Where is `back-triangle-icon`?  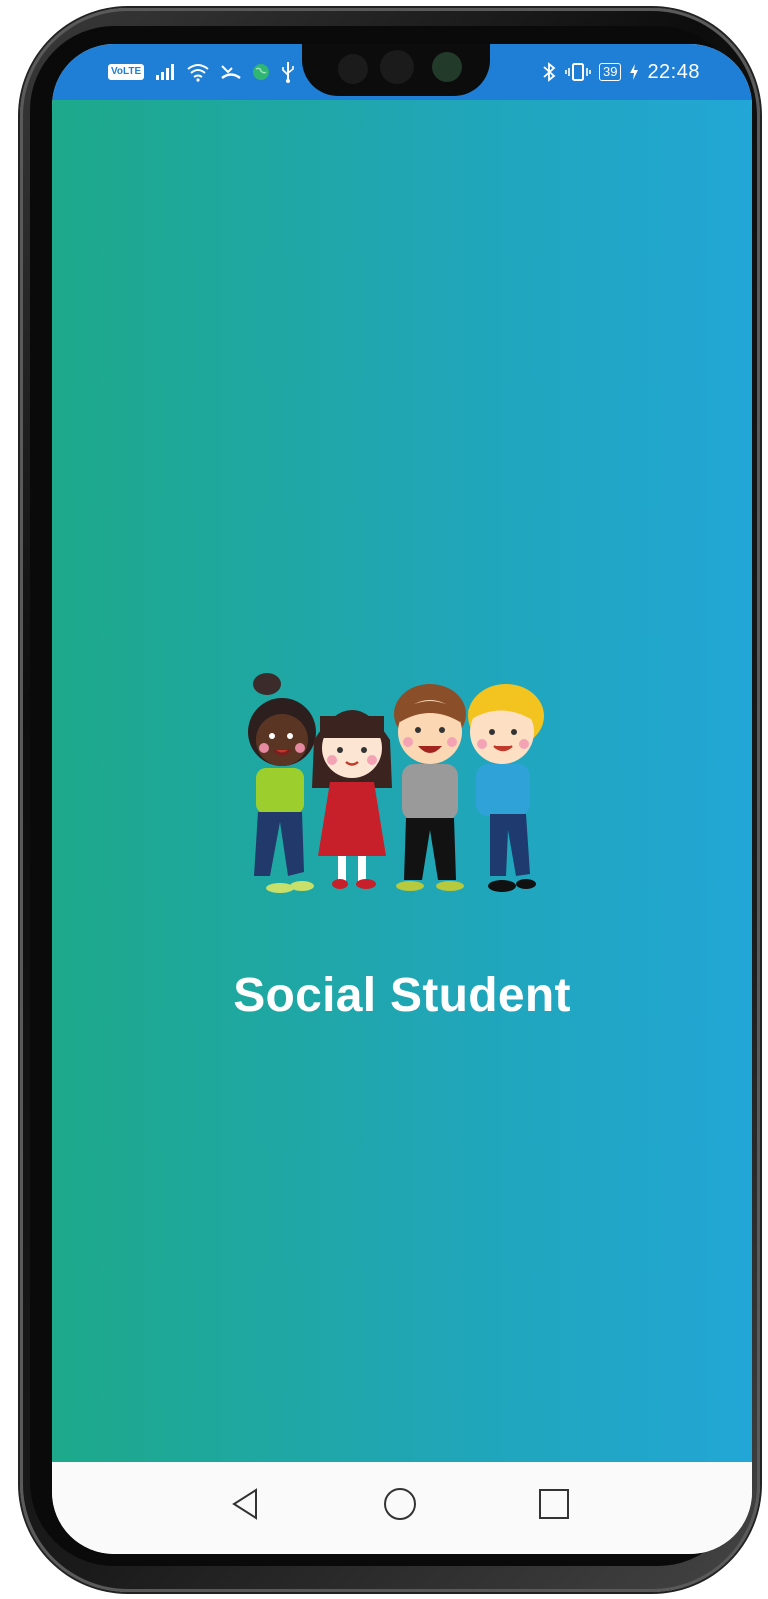
back-triangle-icon is located at coordinates (246, 1504).